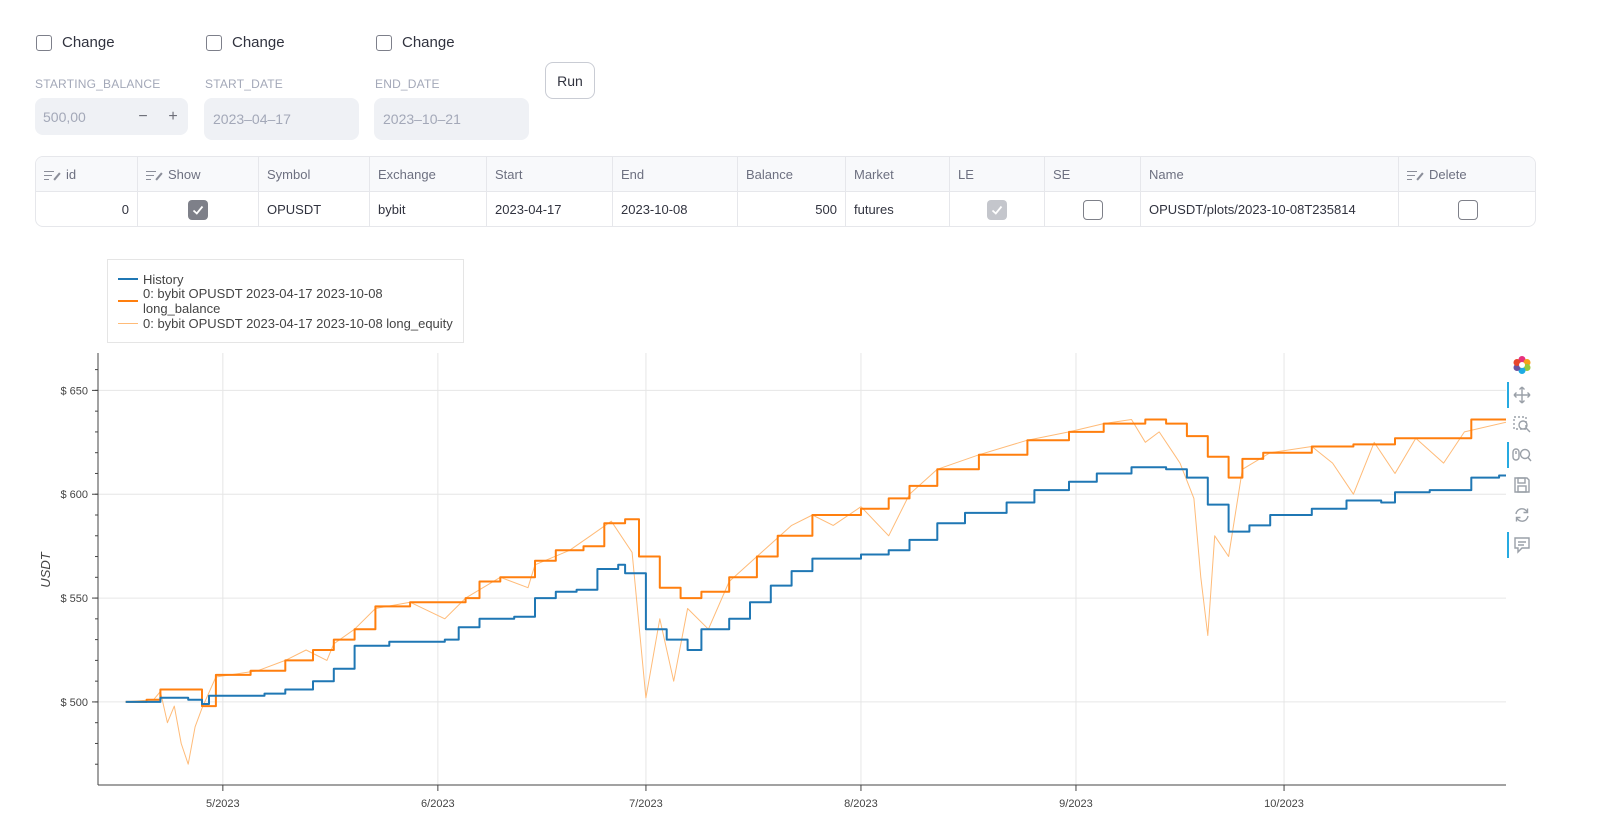 The height and width of the screenshot is (837, 1610). I want to click on cell-delete, so click(1467, 209).